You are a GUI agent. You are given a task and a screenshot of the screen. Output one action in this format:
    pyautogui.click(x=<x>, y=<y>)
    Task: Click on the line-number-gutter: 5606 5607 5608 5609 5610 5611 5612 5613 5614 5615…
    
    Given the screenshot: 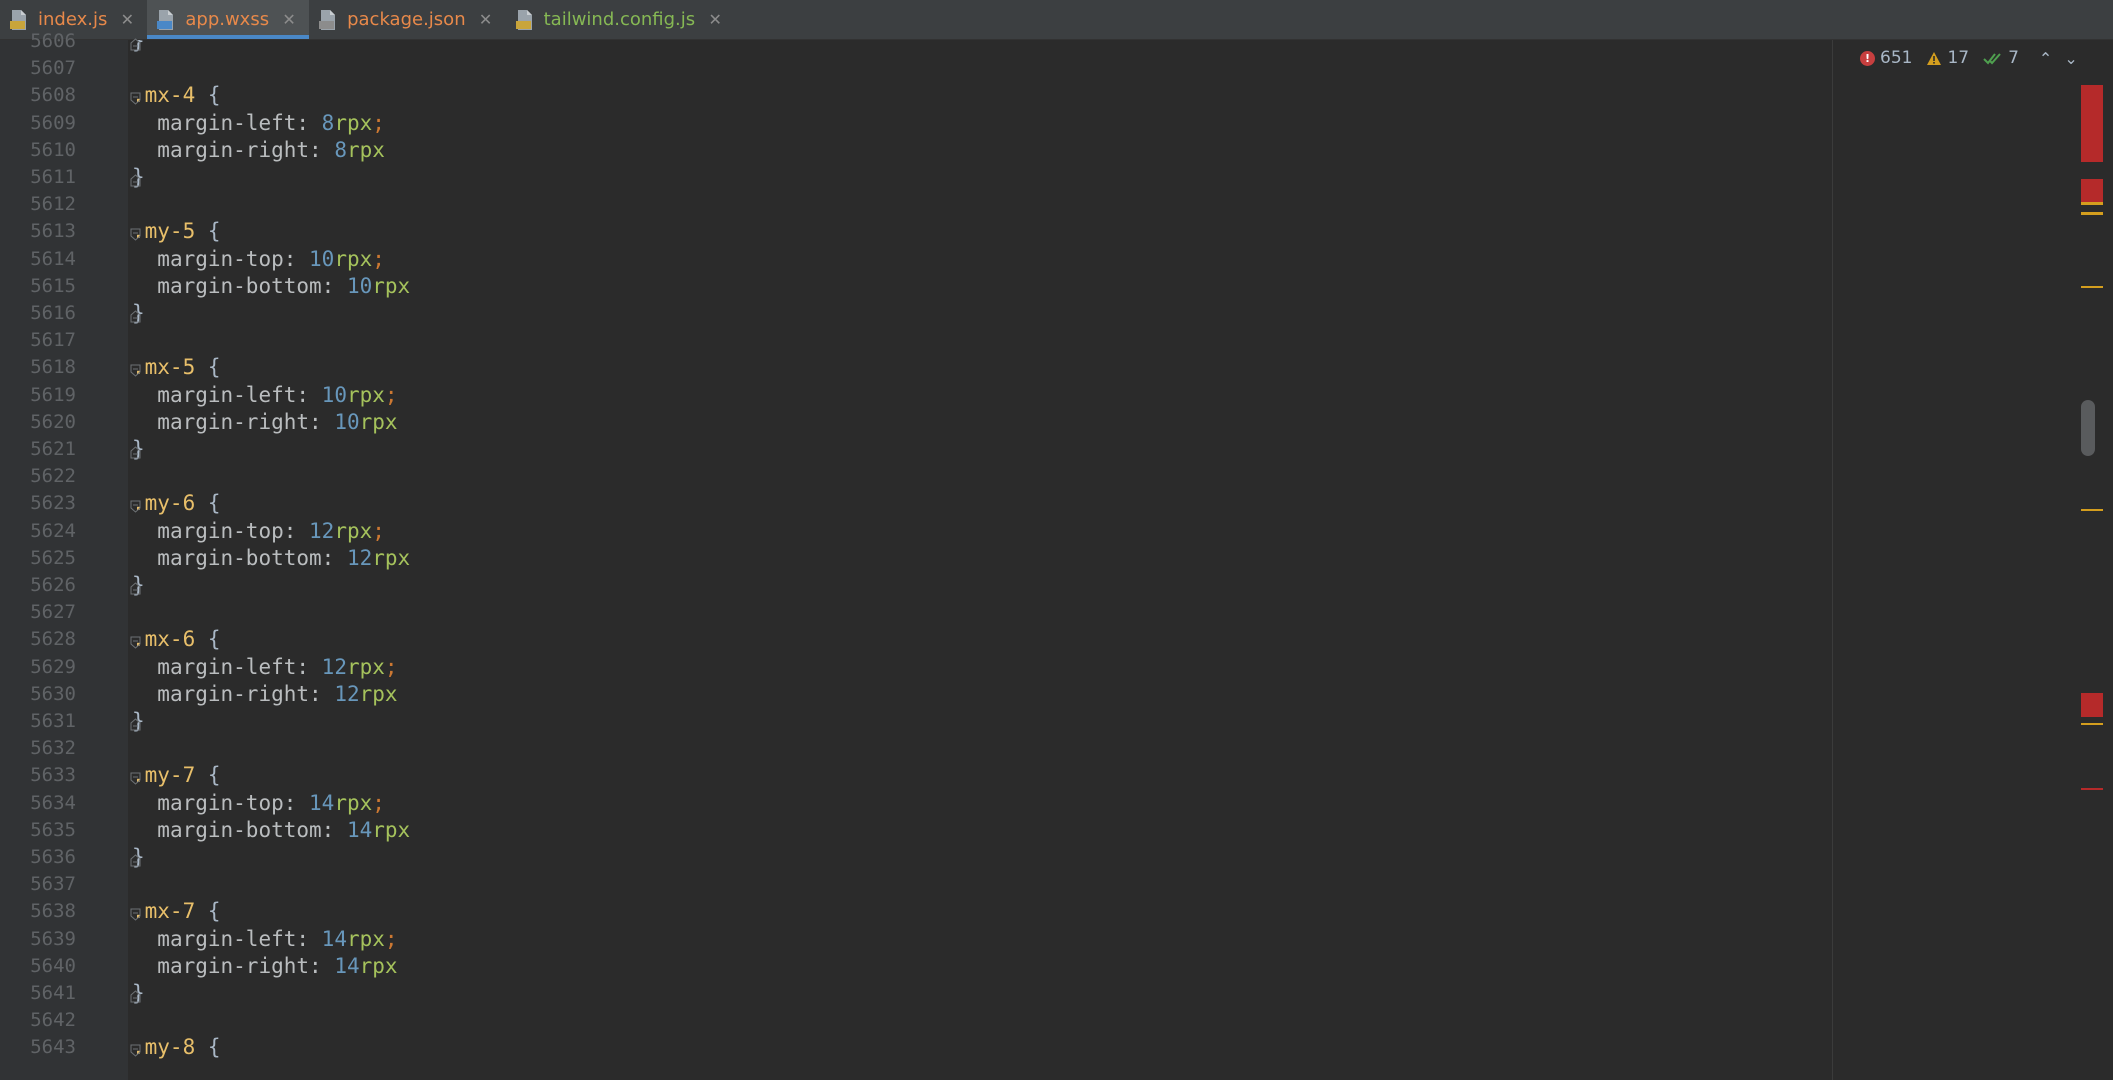 What is the action you would take?
    pyautogui.click(x=64, y=555)
    